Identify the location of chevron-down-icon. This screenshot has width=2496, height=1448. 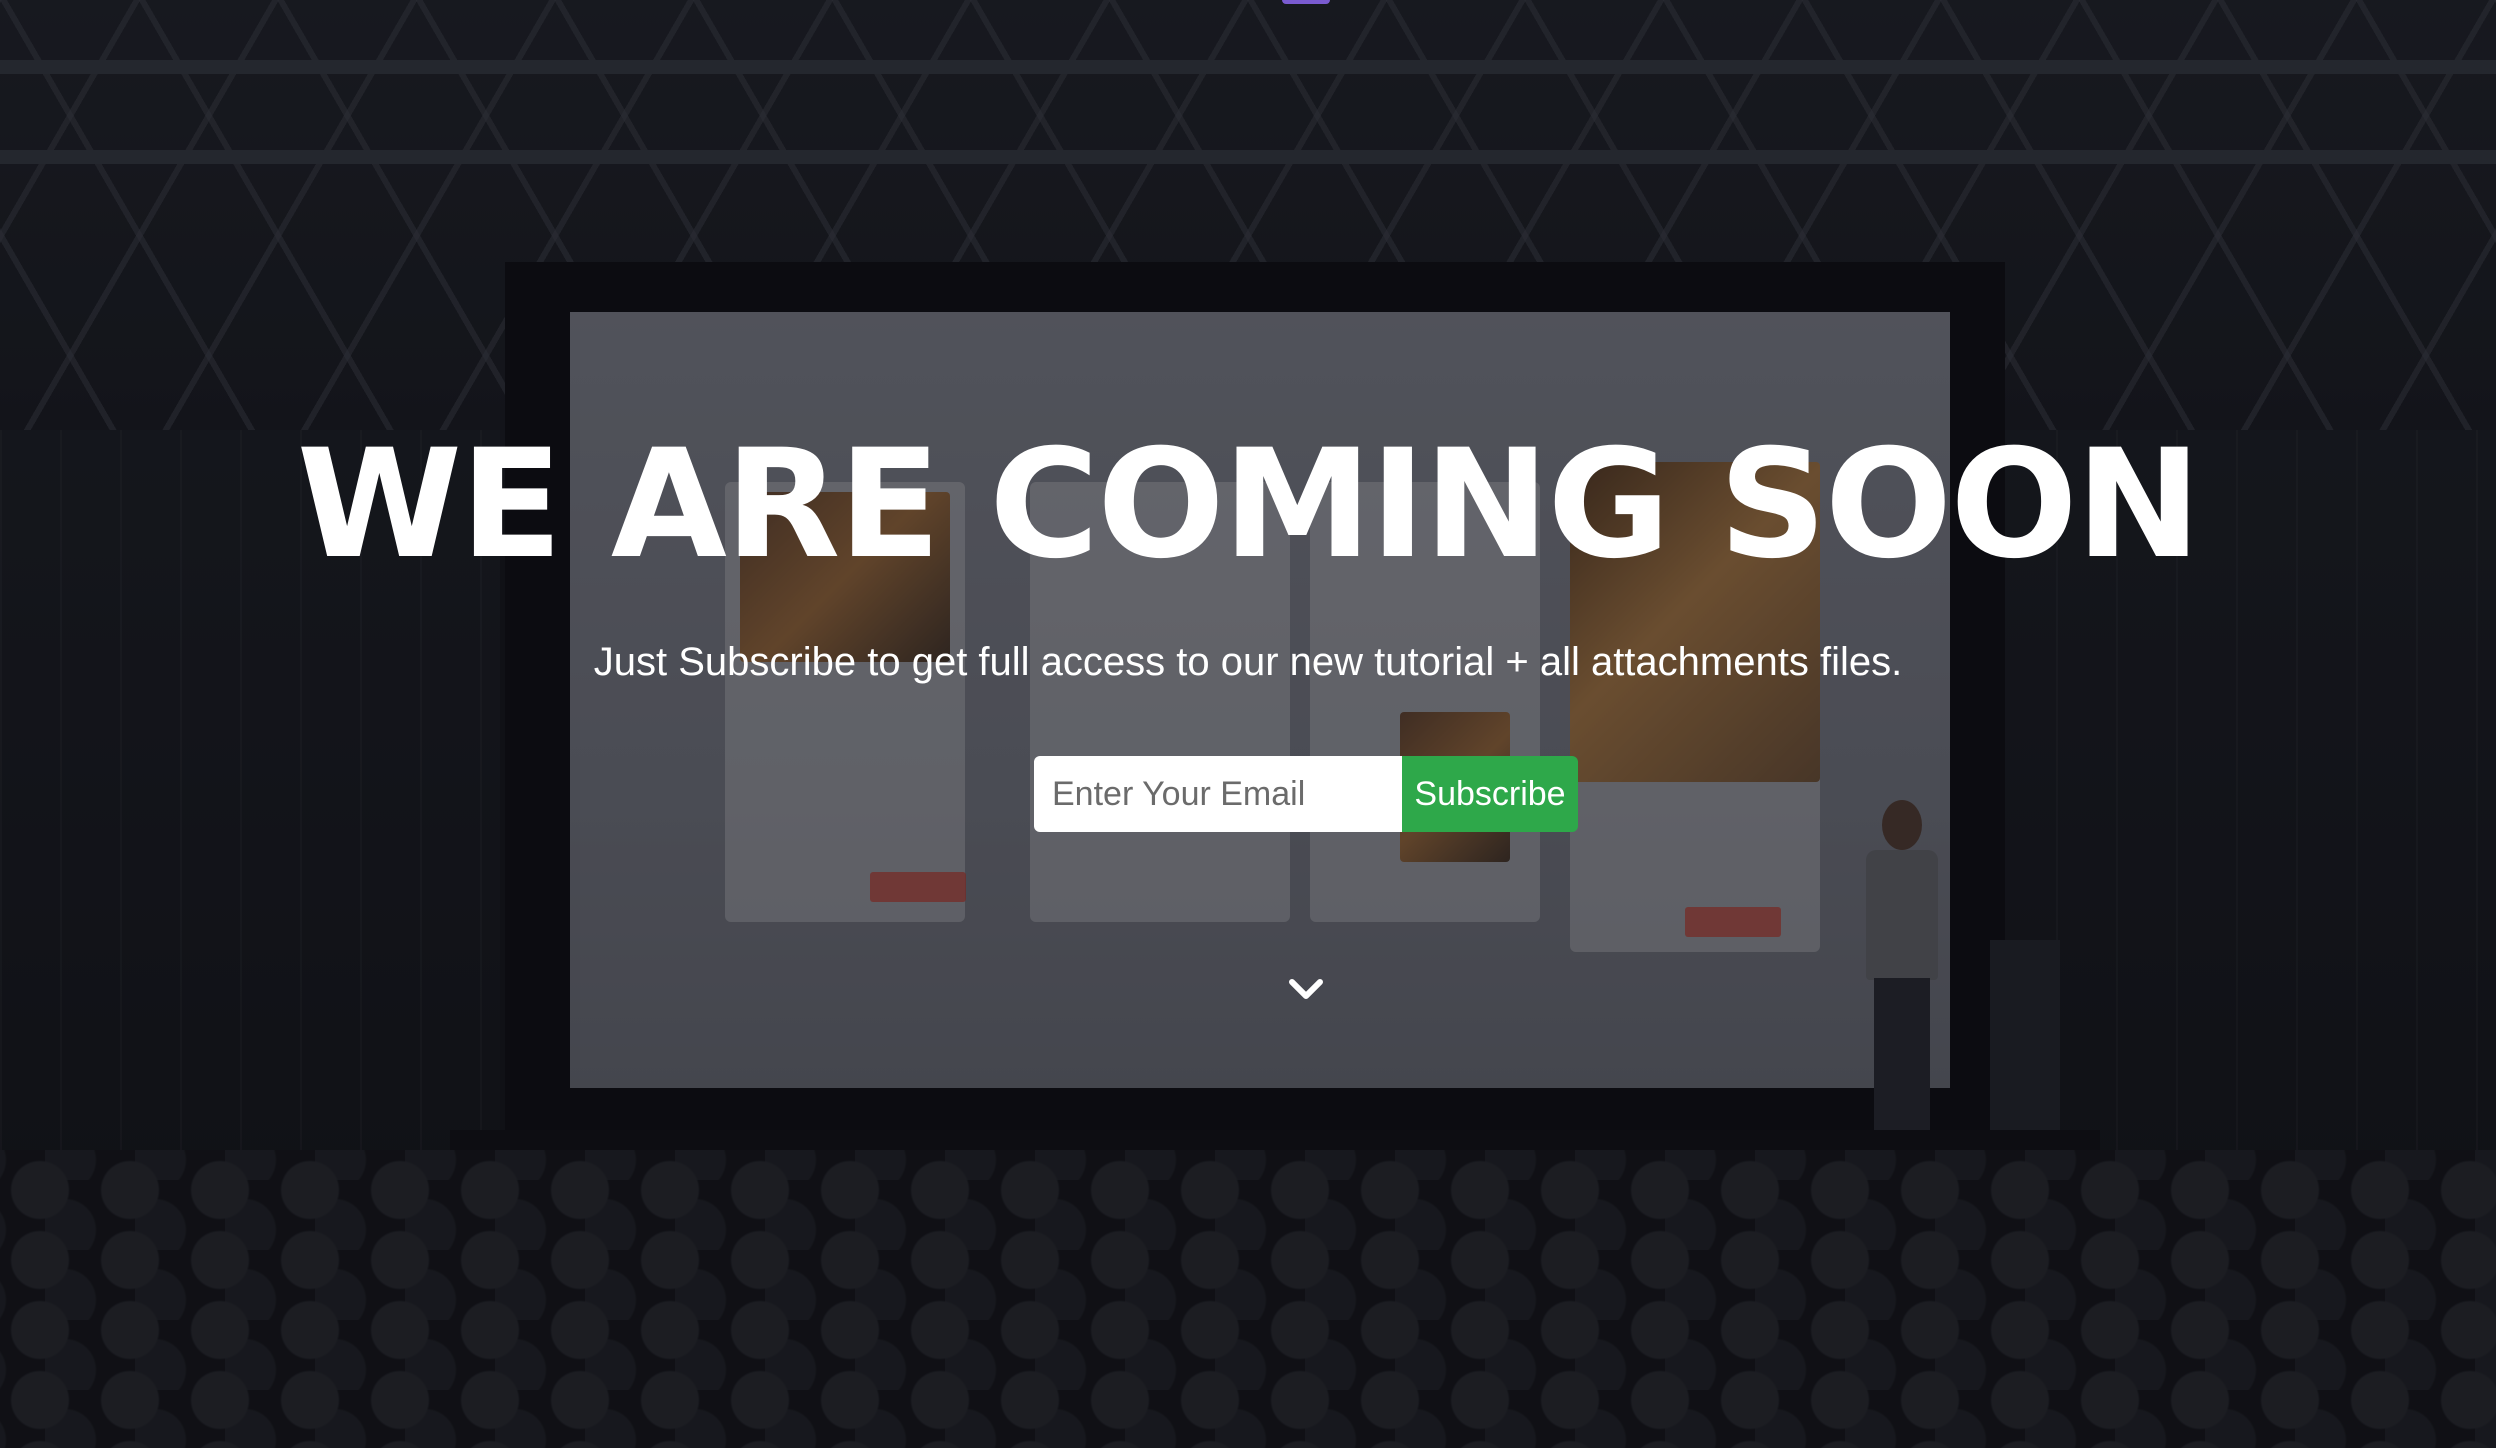
(1306, 990).